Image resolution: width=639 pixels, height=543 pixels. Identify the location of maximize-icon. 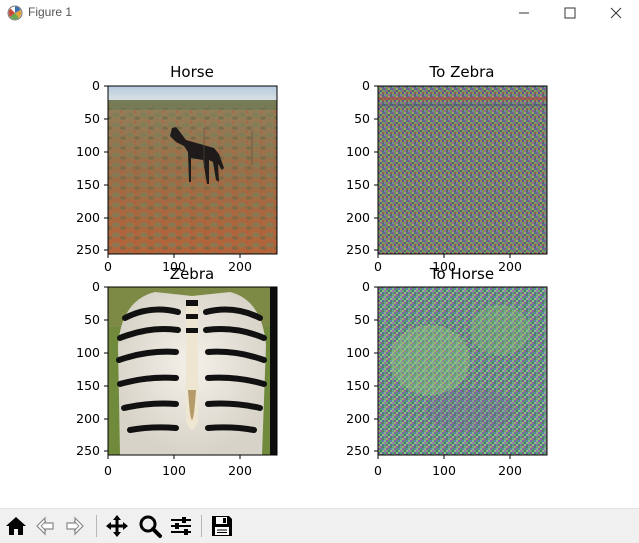
(570, 13).